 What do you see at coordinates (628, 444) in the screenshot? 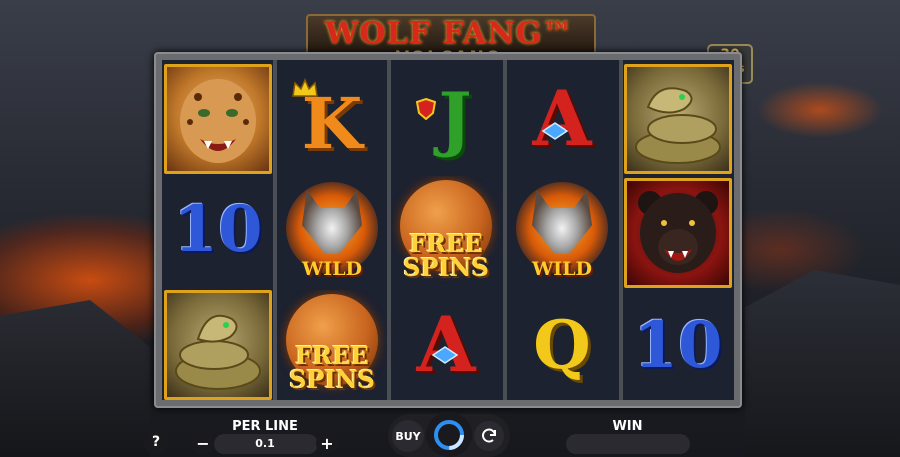
I see `win-value-box` at bounding box center [628, 444].